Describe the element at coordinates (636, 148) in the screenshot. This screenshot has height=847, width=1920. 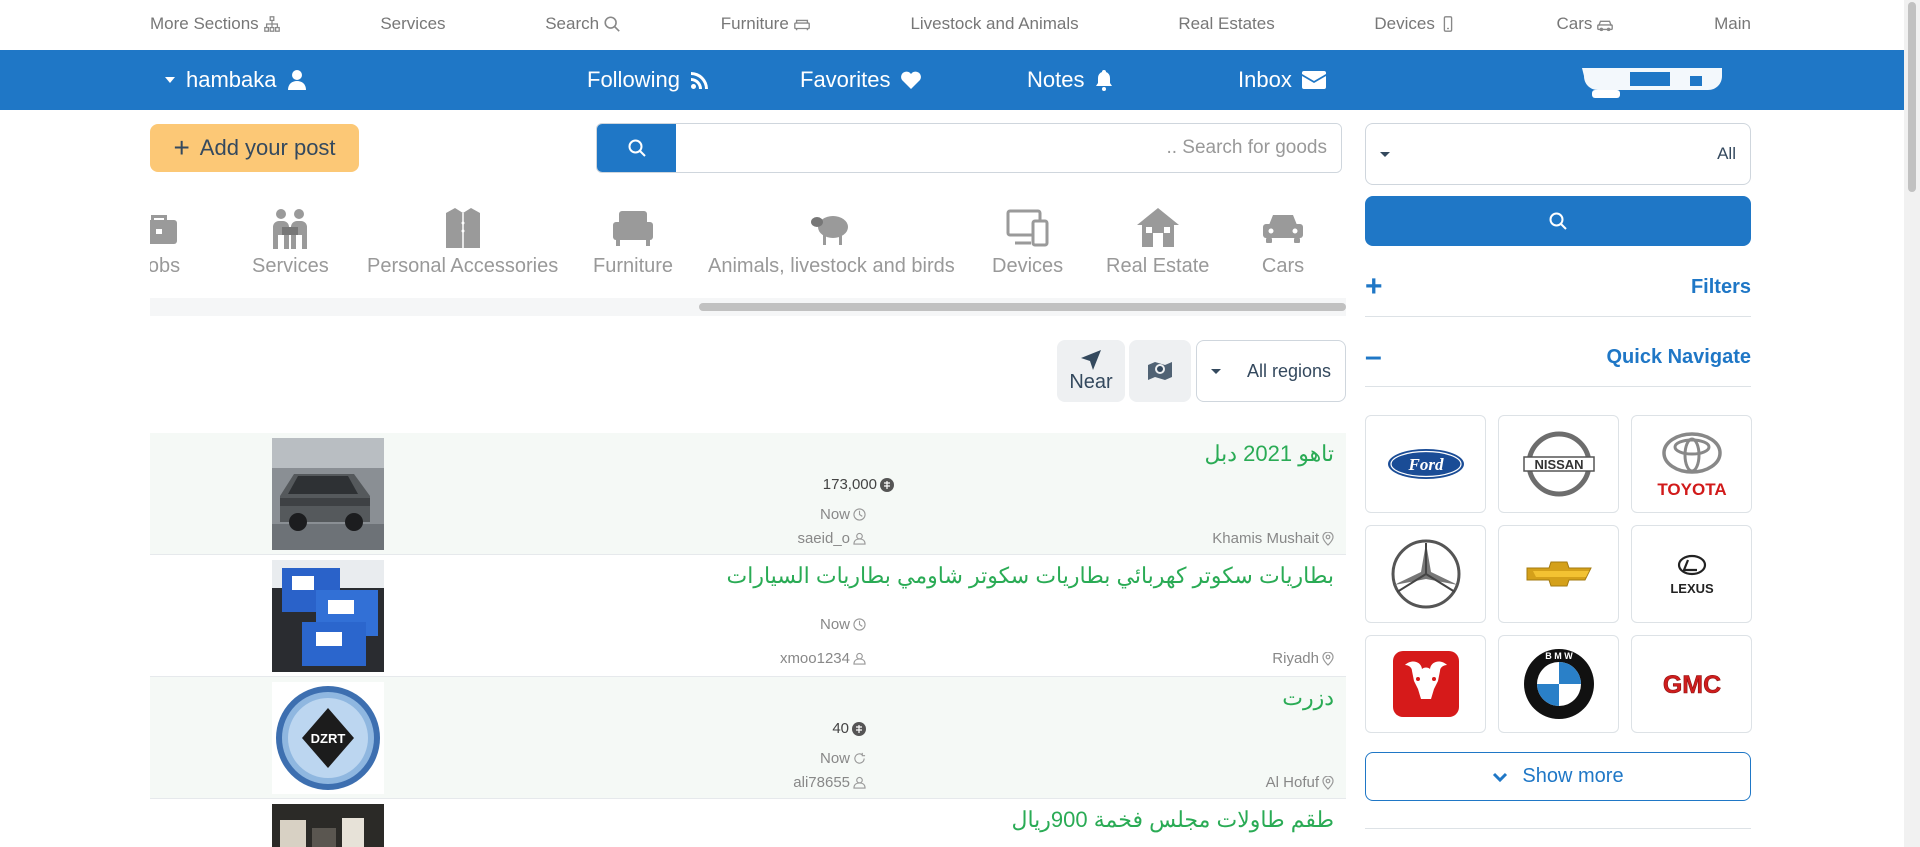
I see `search-button` at that location.